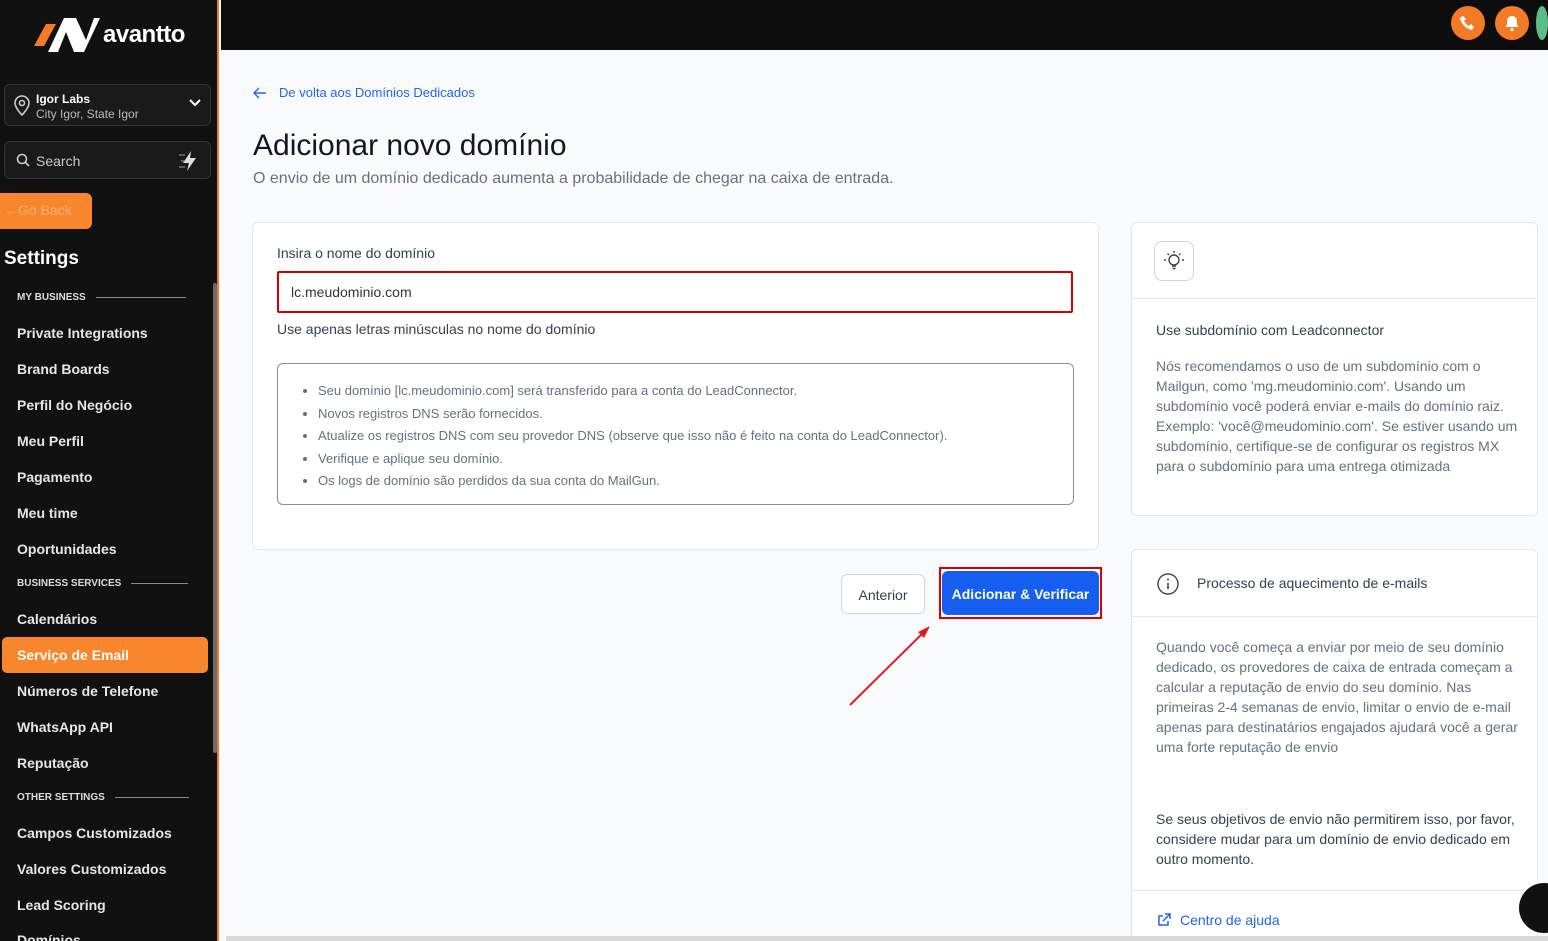 Image resolution: width=1548 pixels, height=941 pixels. Describe the element at coordinates (105, 655) in the screenshot. I see `sidebar-item-email-services: Serviço de Email` at that location.